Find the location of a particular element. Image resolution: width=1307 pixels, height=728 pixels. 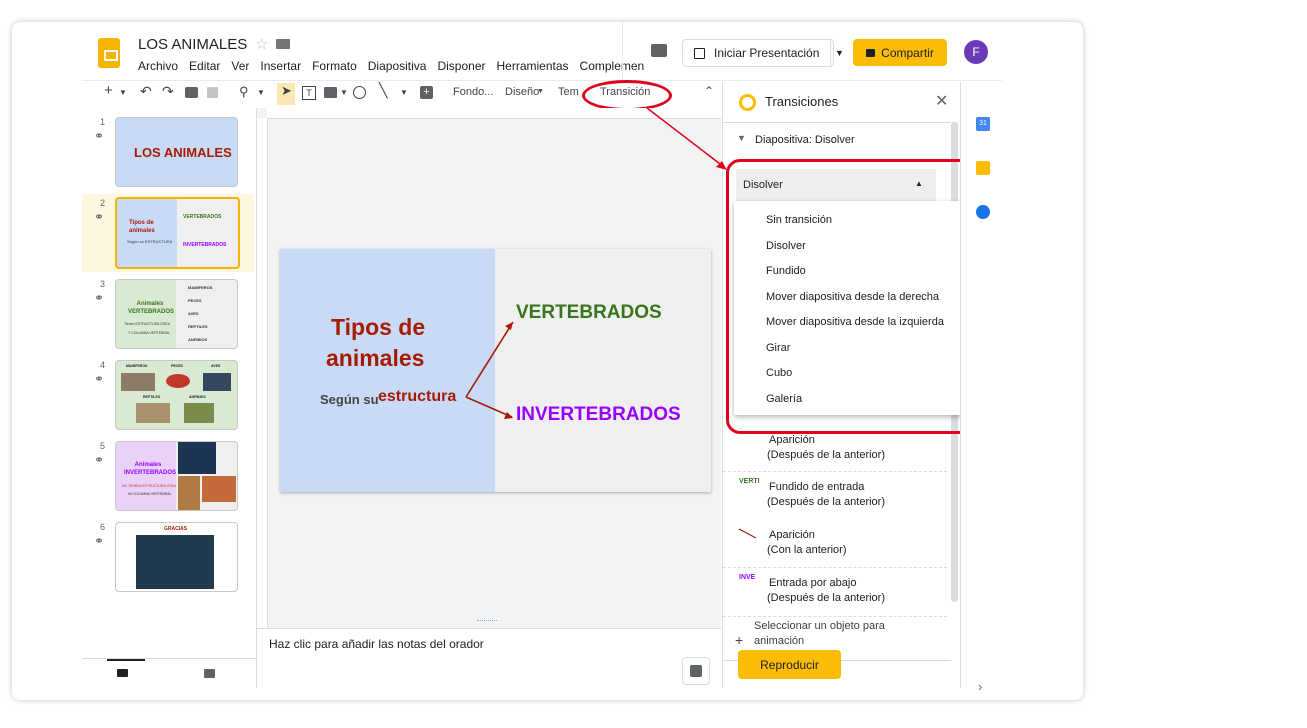

grid-view-icon is located at coordinates (209, 673).